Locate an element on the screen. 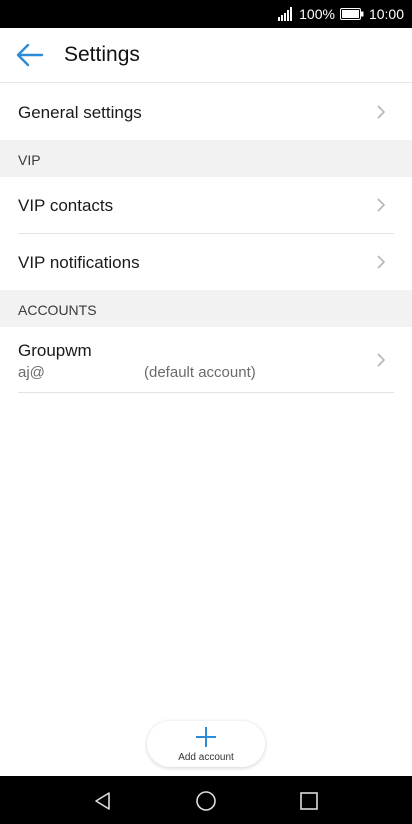 The width and height of the screenshot is (412, 824). accounts-header-label: ACCOUNTS is located at coordinates (57, 310).